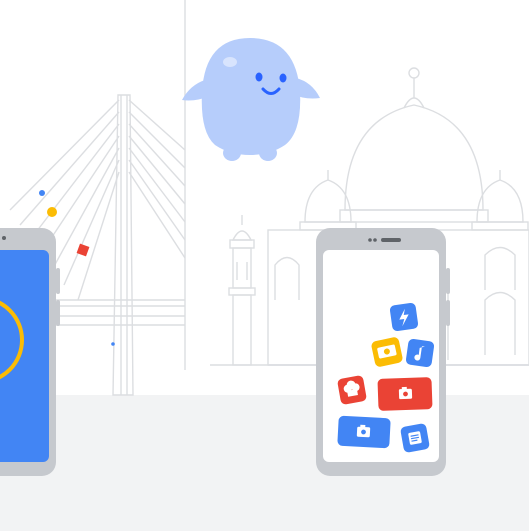 The image size is (529, 531). Describe the element at coordinates (52, 212) in the screenshot. I see `confetti-dot-yellow` at that location.